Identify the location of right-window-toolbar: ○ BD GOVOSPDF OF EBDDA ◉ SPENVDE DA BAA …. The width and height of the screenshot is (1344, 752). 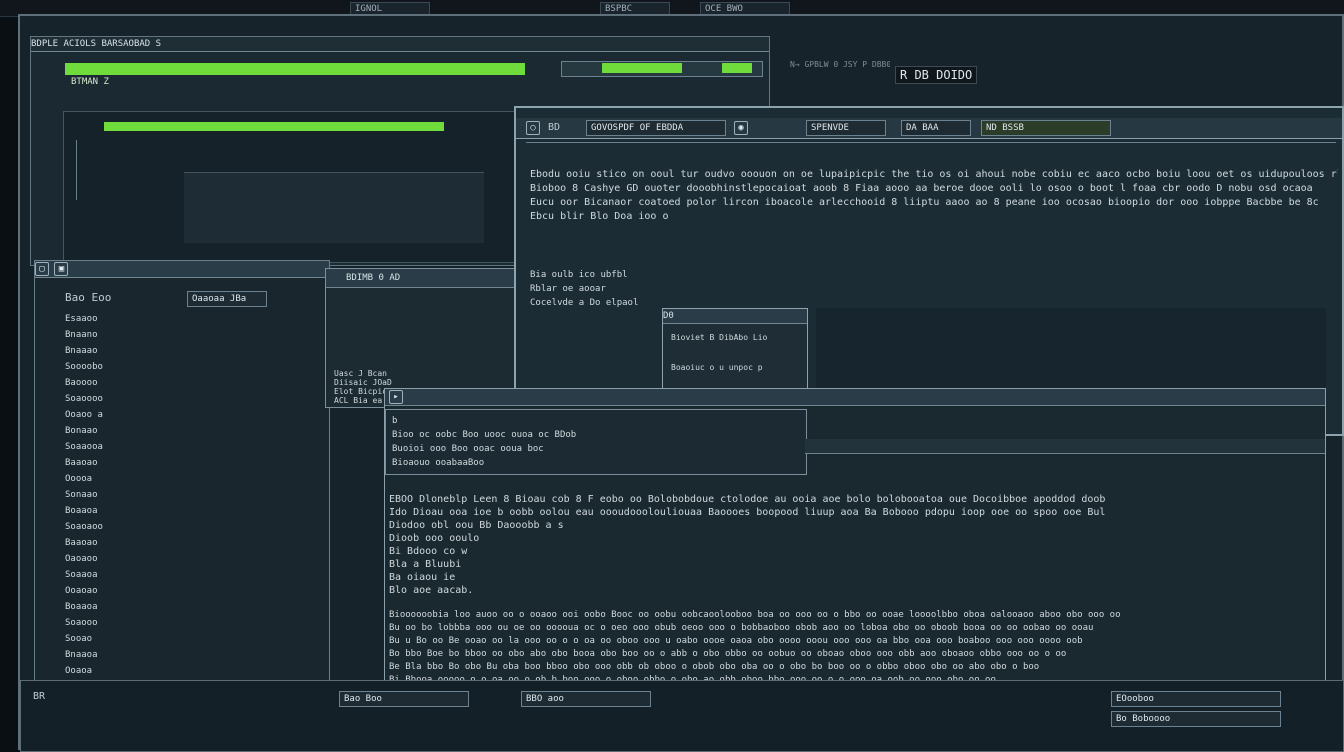
(929, 128).